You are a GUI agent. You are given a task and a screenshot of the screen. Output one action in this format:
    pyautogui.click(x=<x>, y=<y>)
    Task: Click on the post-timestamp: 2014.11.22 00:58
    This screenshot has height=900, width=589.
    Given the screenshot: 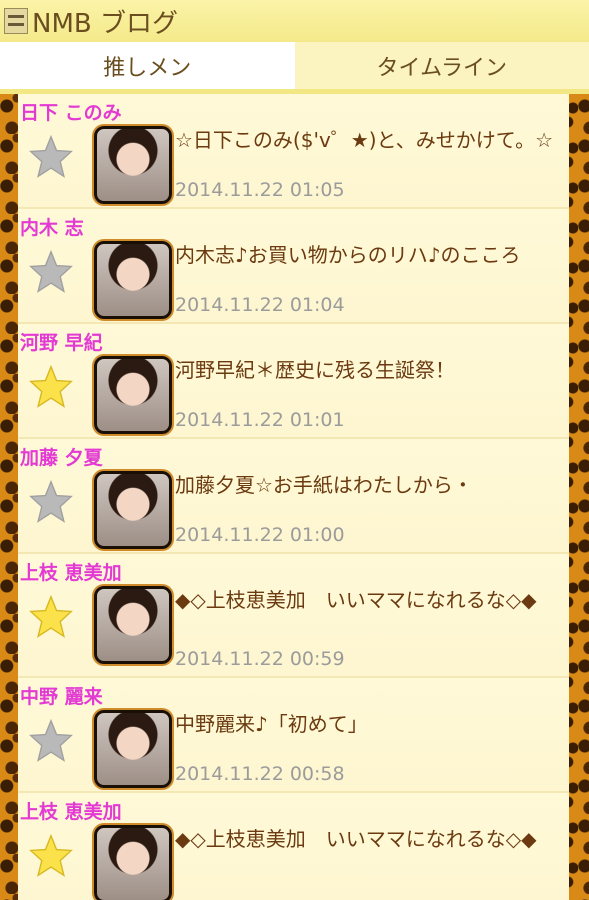 What is the action you would take?
    pyautogui.click(x=260, y=774)
    